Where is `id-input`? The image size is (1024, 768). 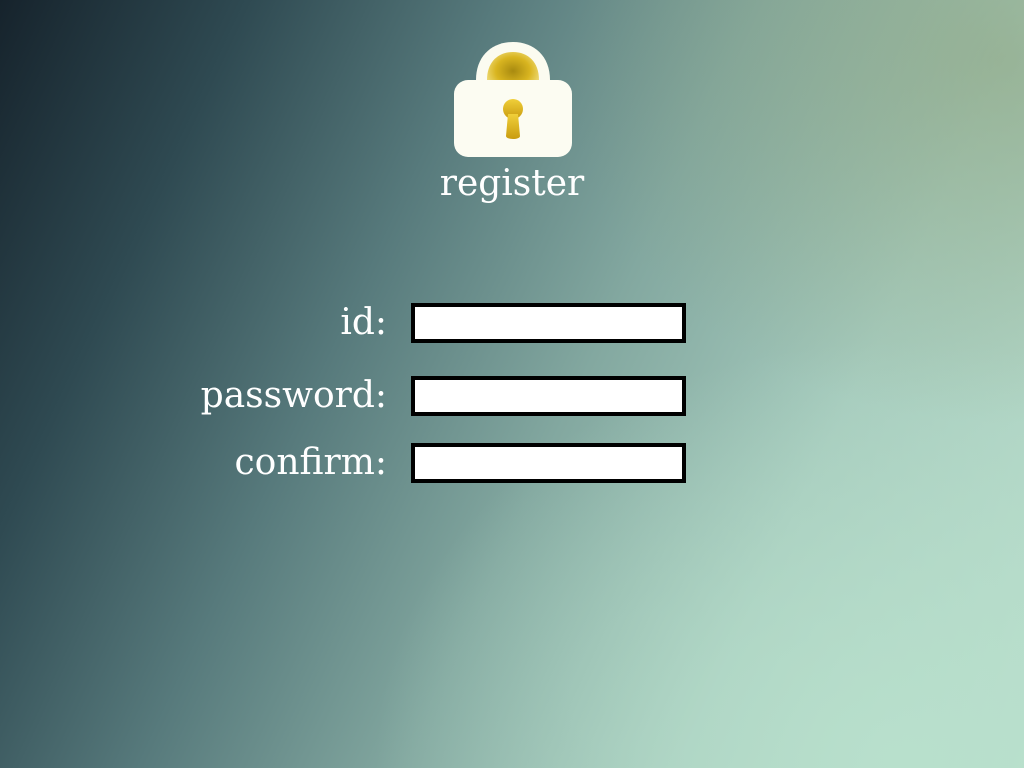
id-input is located at coordinates (548, 323).